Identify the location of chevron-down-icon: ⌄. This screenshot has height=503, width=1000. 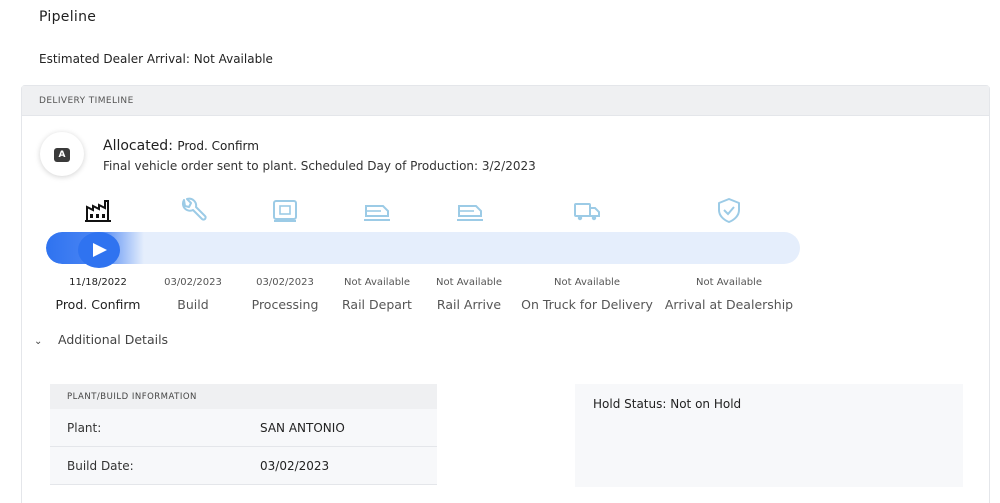
(38, 341).